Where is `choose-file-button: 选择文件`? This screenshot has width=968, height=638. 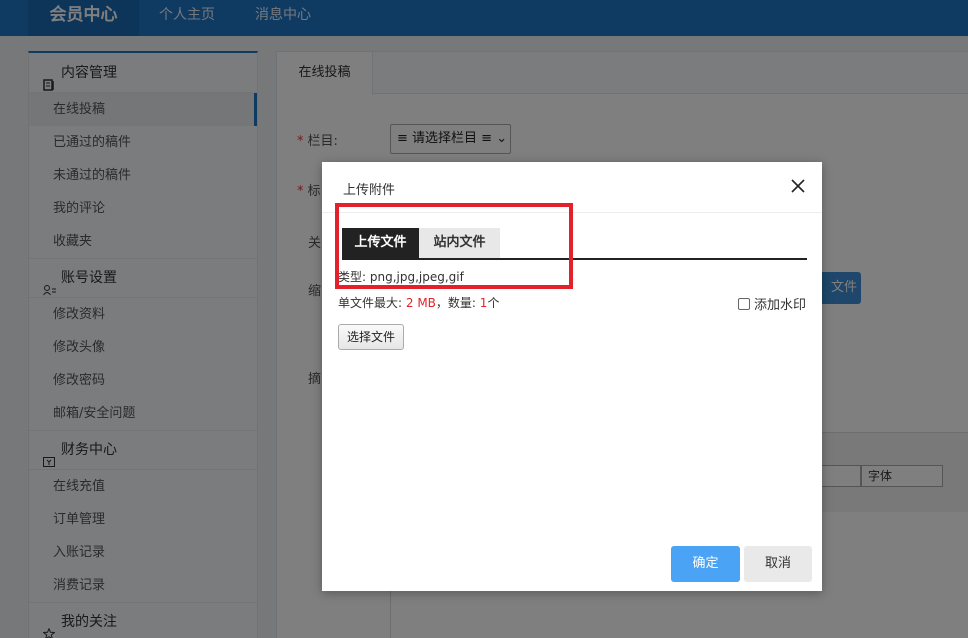 choose-file-button: 选择文件 is located at coordinates (371, 337).